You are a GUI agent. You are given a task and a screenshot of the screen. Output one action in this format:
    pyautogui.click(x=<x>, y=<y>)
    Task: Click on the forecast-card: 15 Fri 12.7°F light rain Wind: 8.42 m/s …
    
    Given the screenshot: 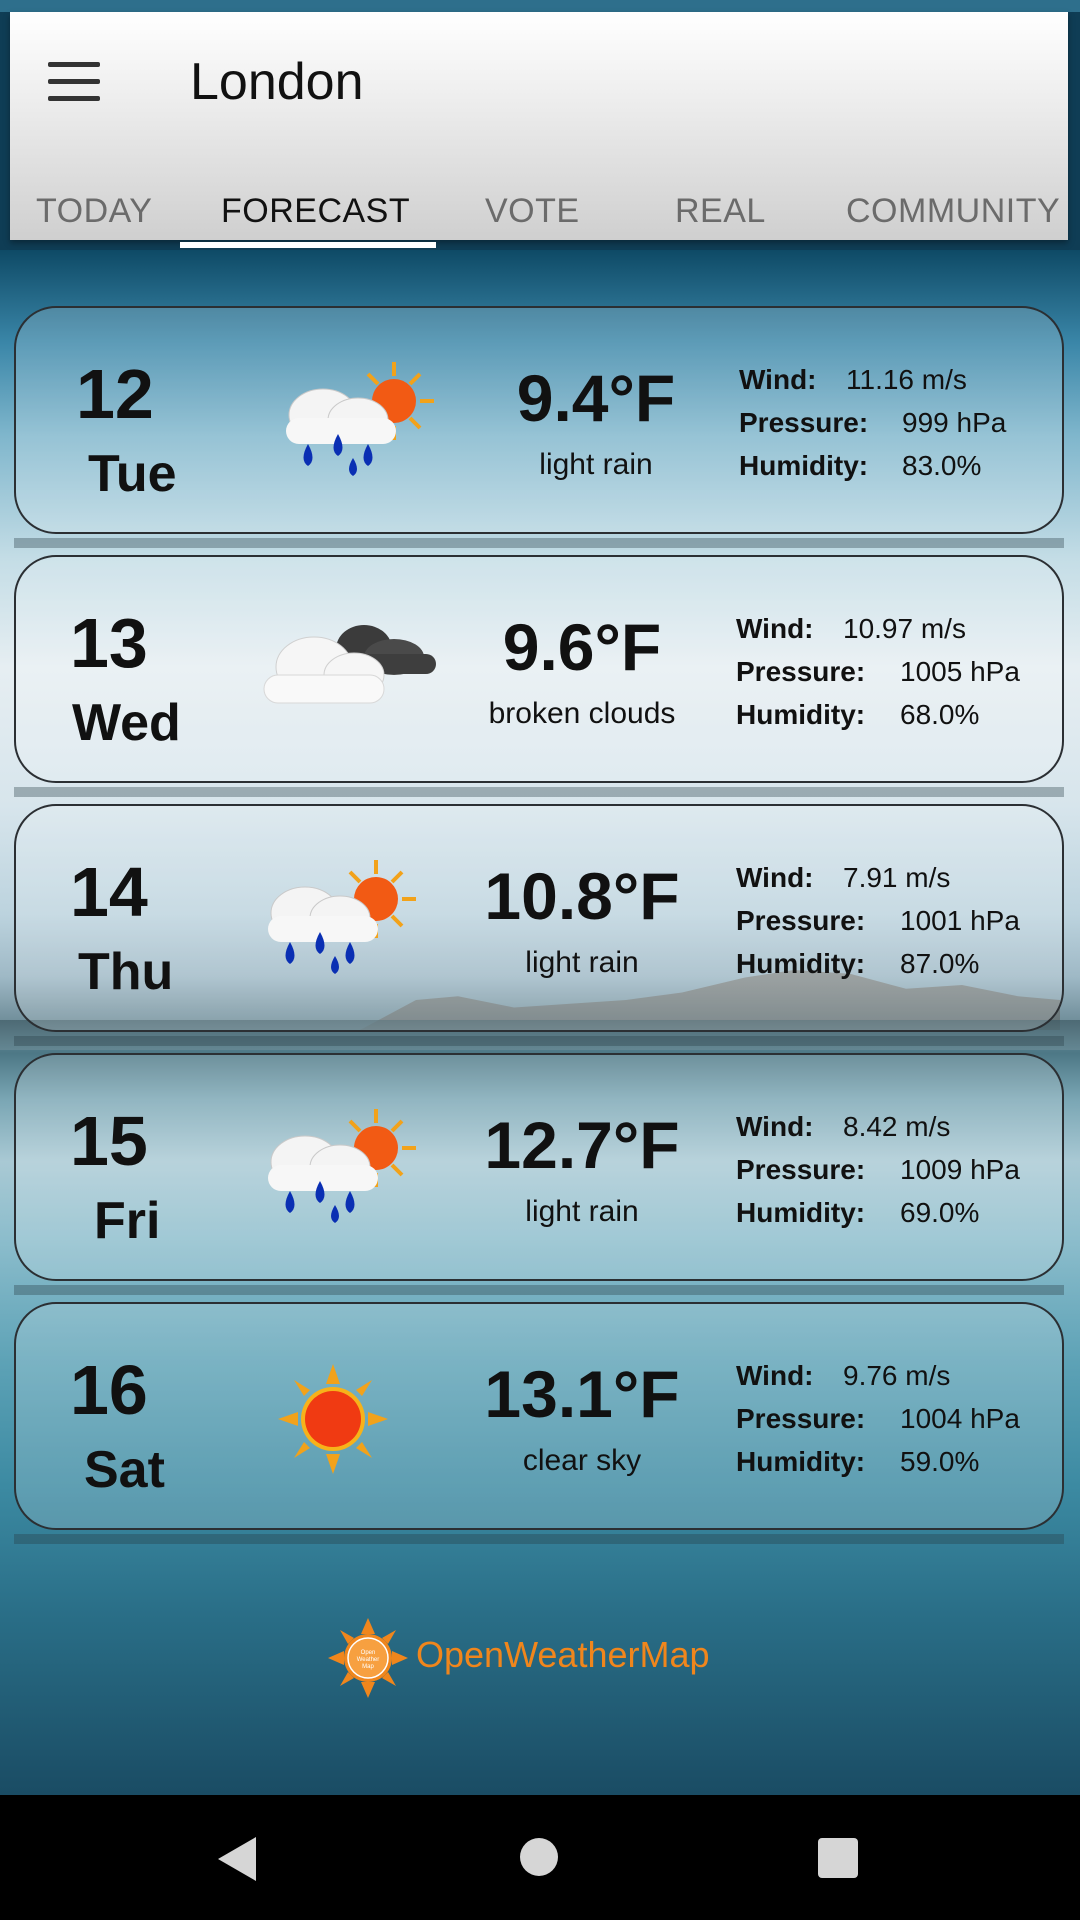 What is the action you would take?
    pyautogui.click(x=539, y=1167)
    